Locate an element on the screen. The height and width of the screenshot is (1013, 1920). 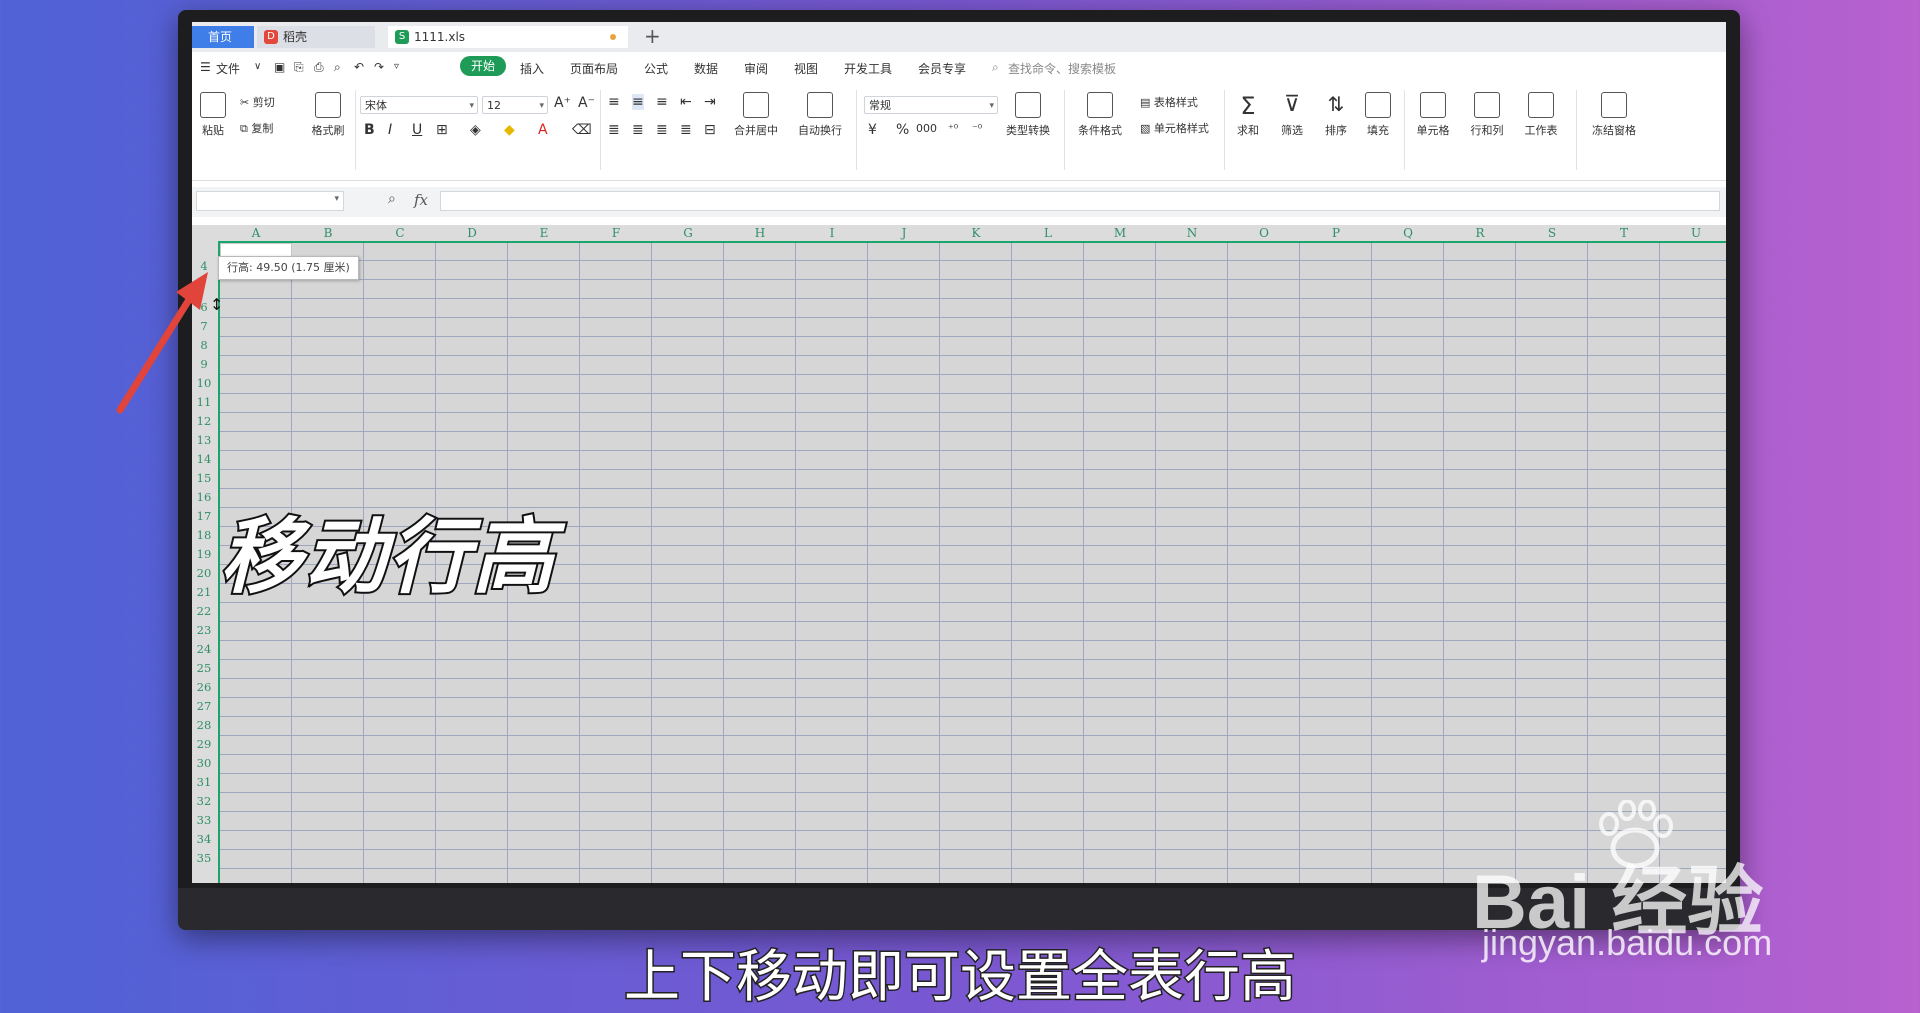
row-header-label: 22 is located at coordinates (204, 611).